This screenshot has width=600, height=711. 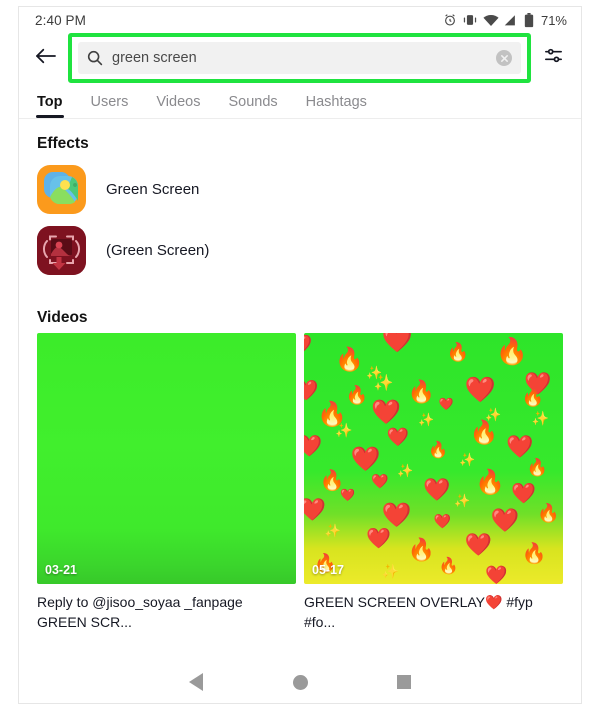 What do you see at coordinates (511, 20) in the screenshot?
I see `signal-icon` at bounding box center [511, 20].